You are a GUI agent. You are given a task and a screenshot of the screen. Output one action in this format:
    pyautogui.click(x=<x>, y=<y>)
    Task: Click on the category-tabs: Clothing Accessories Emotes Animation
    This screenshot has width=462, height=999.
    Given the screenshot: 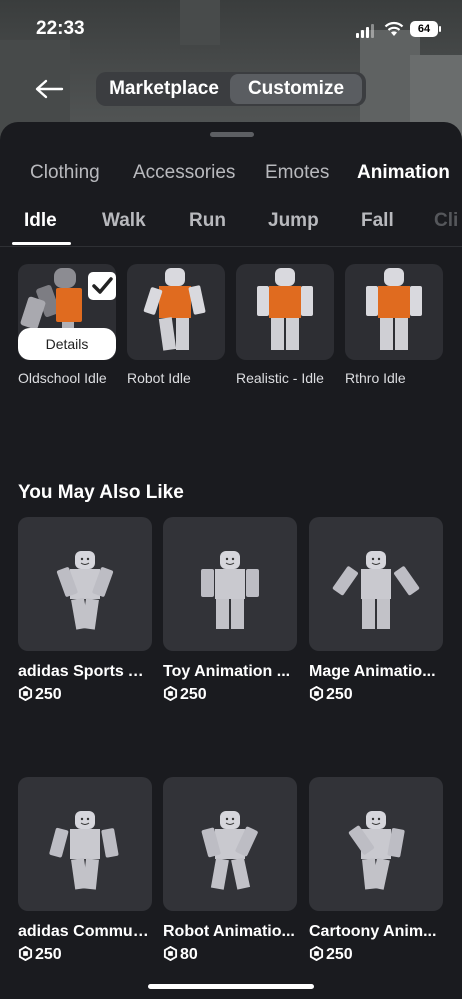 What is the action you would take?
    pyautogui.click(x=231, y=177)
    